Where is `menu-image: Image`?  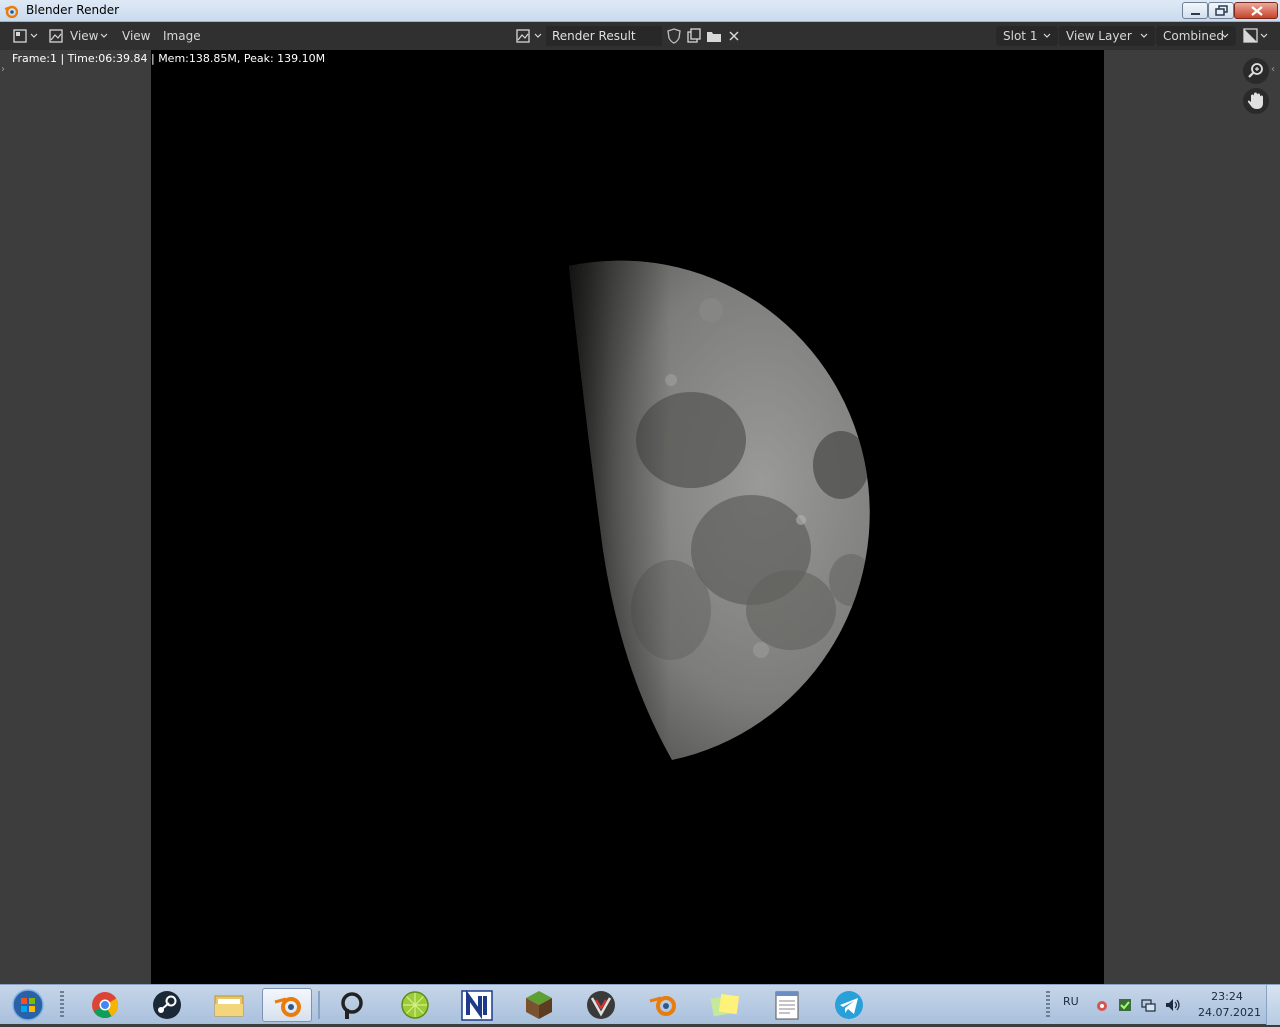
menu-image: Image is located at coordinates (182, 36).